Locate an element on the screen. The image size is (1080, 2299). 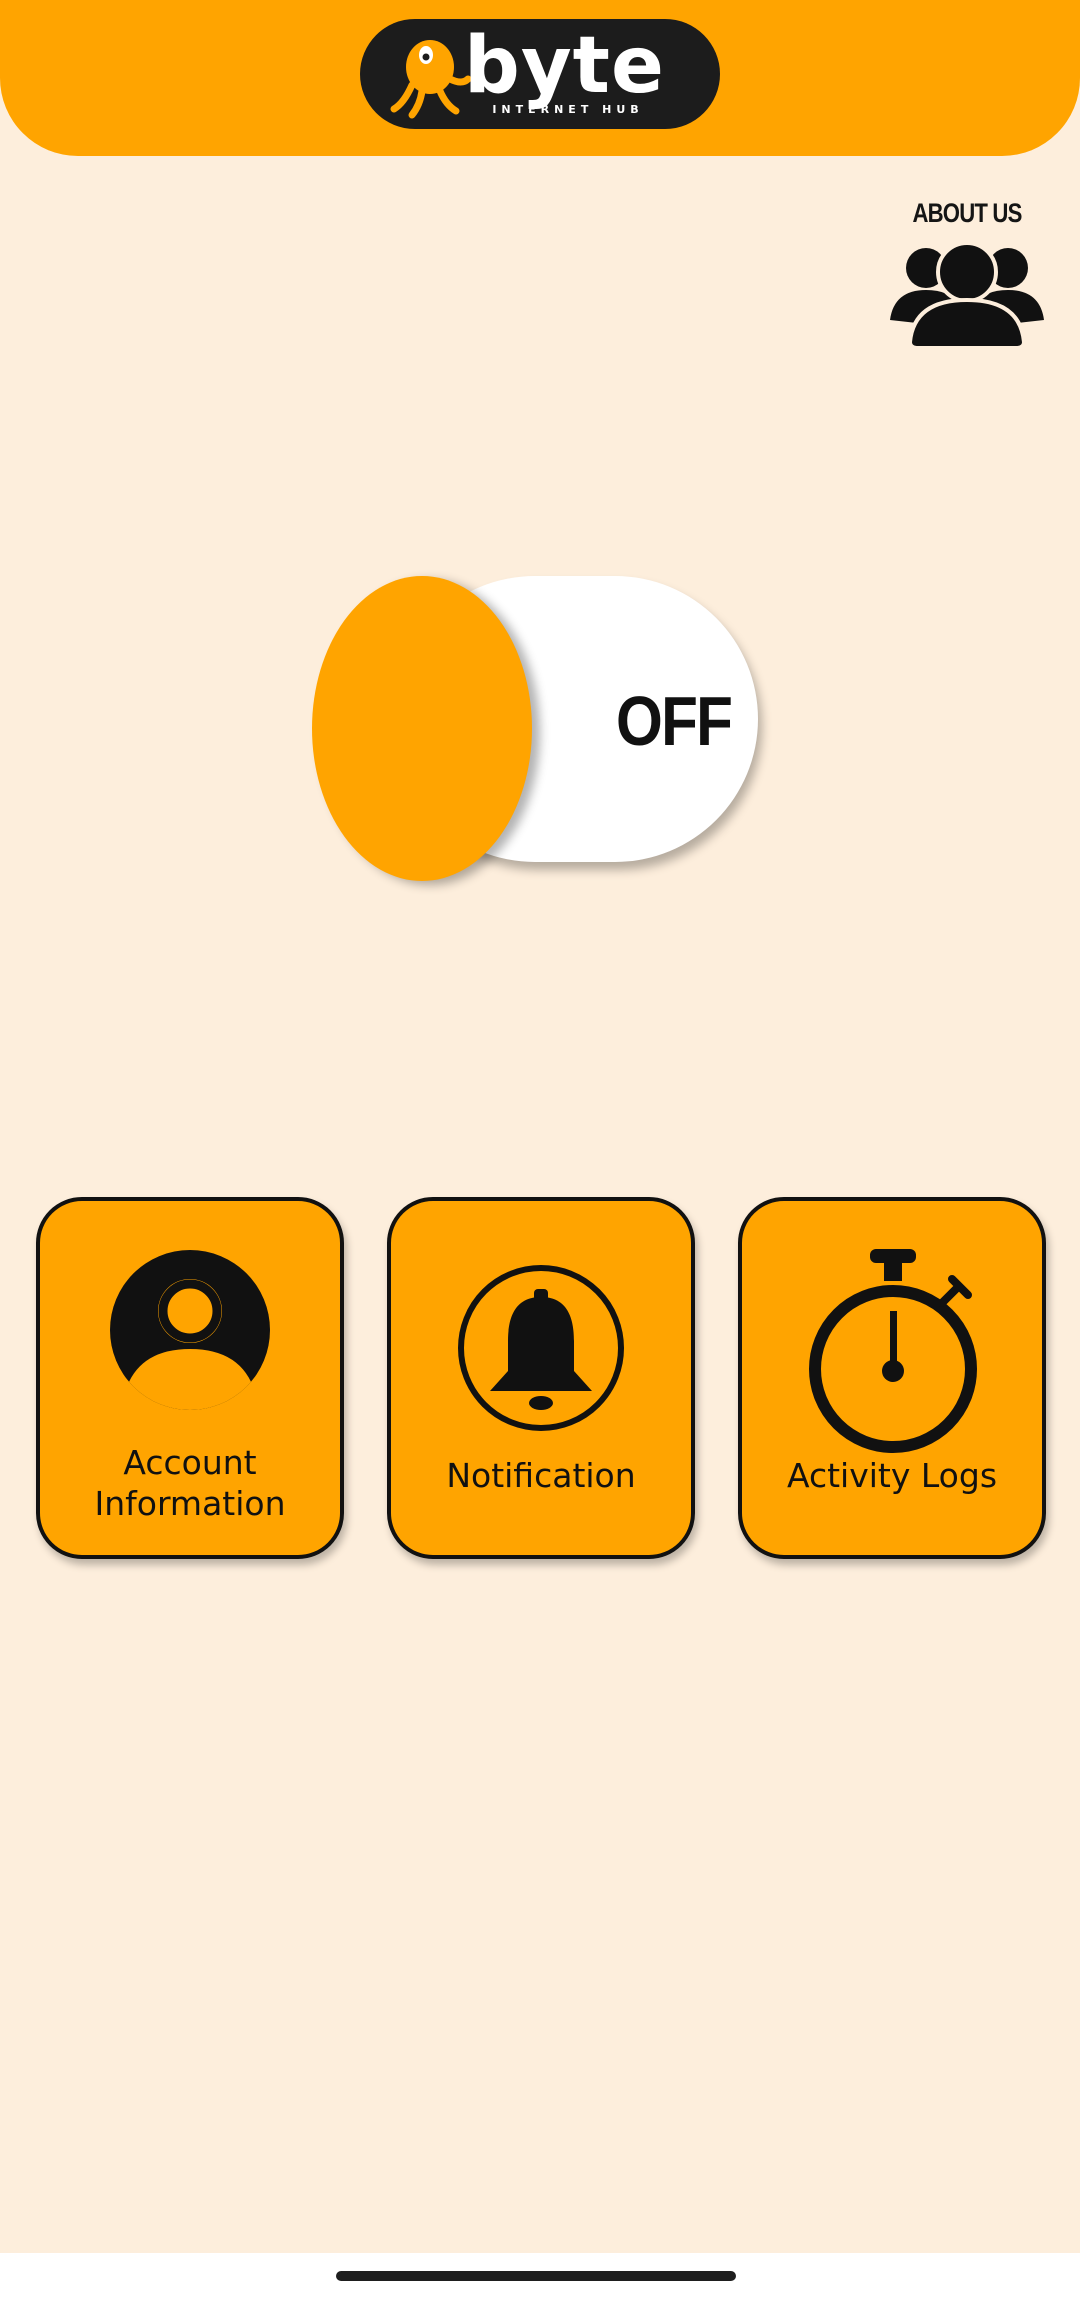
byte-logo: byte INTERNET HUB is located at coordinates (540, 74).